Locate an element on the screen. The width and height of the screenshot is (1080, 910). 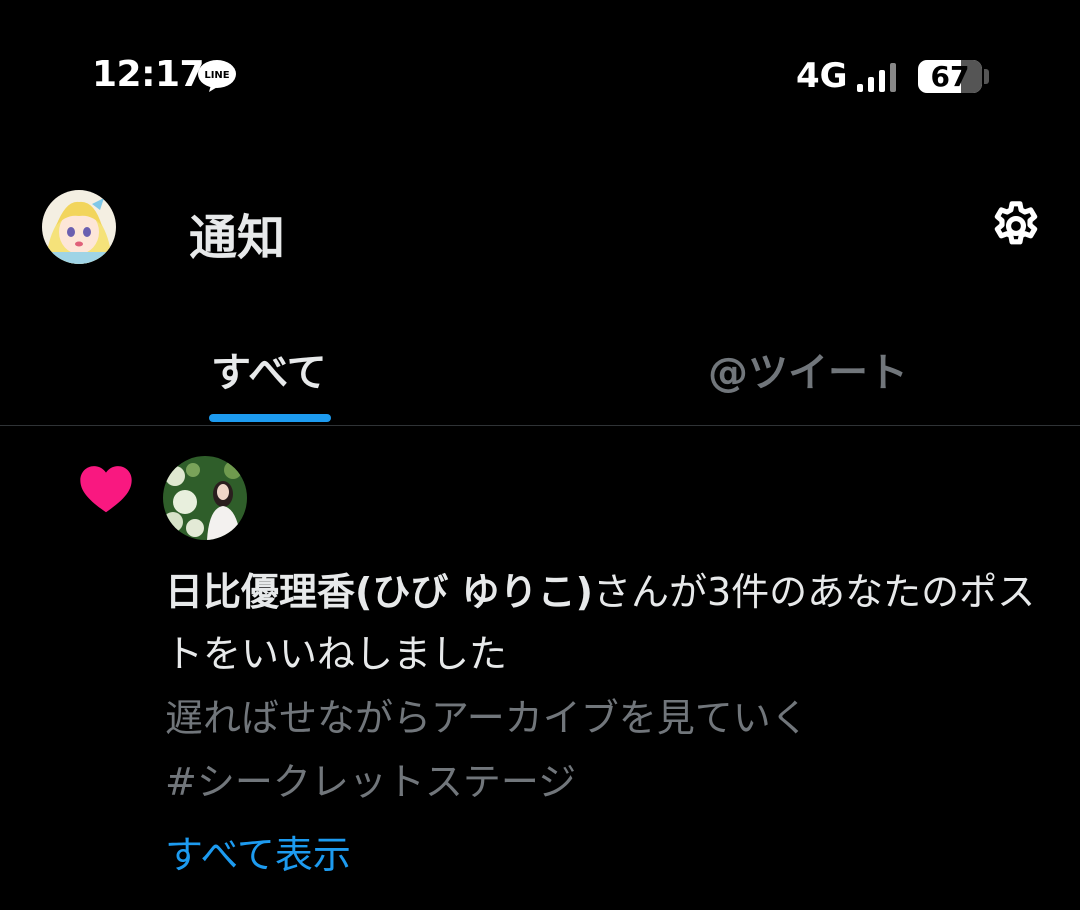
tab-all: すべて is located at coordinates (270, 372).